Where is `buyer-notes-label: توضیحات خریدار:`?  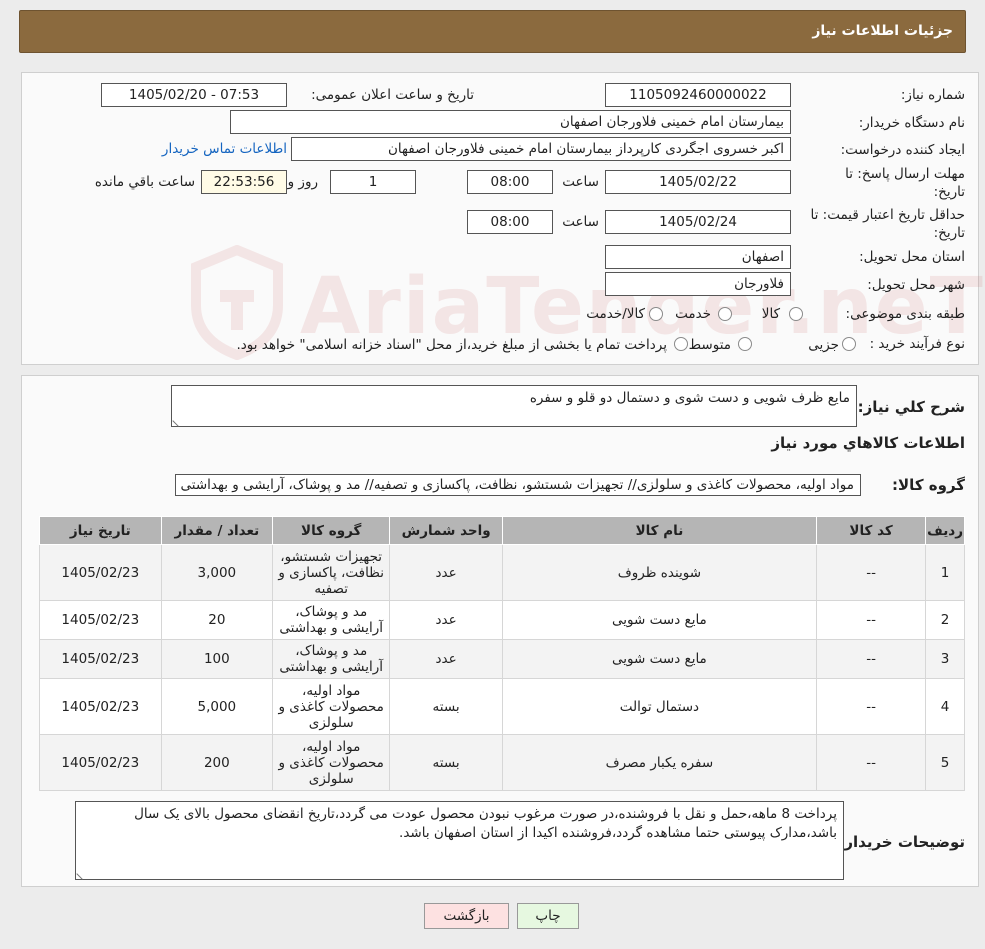
buyer-notes-label: توضیحات خریدار: is located at coordinates (901, 842).